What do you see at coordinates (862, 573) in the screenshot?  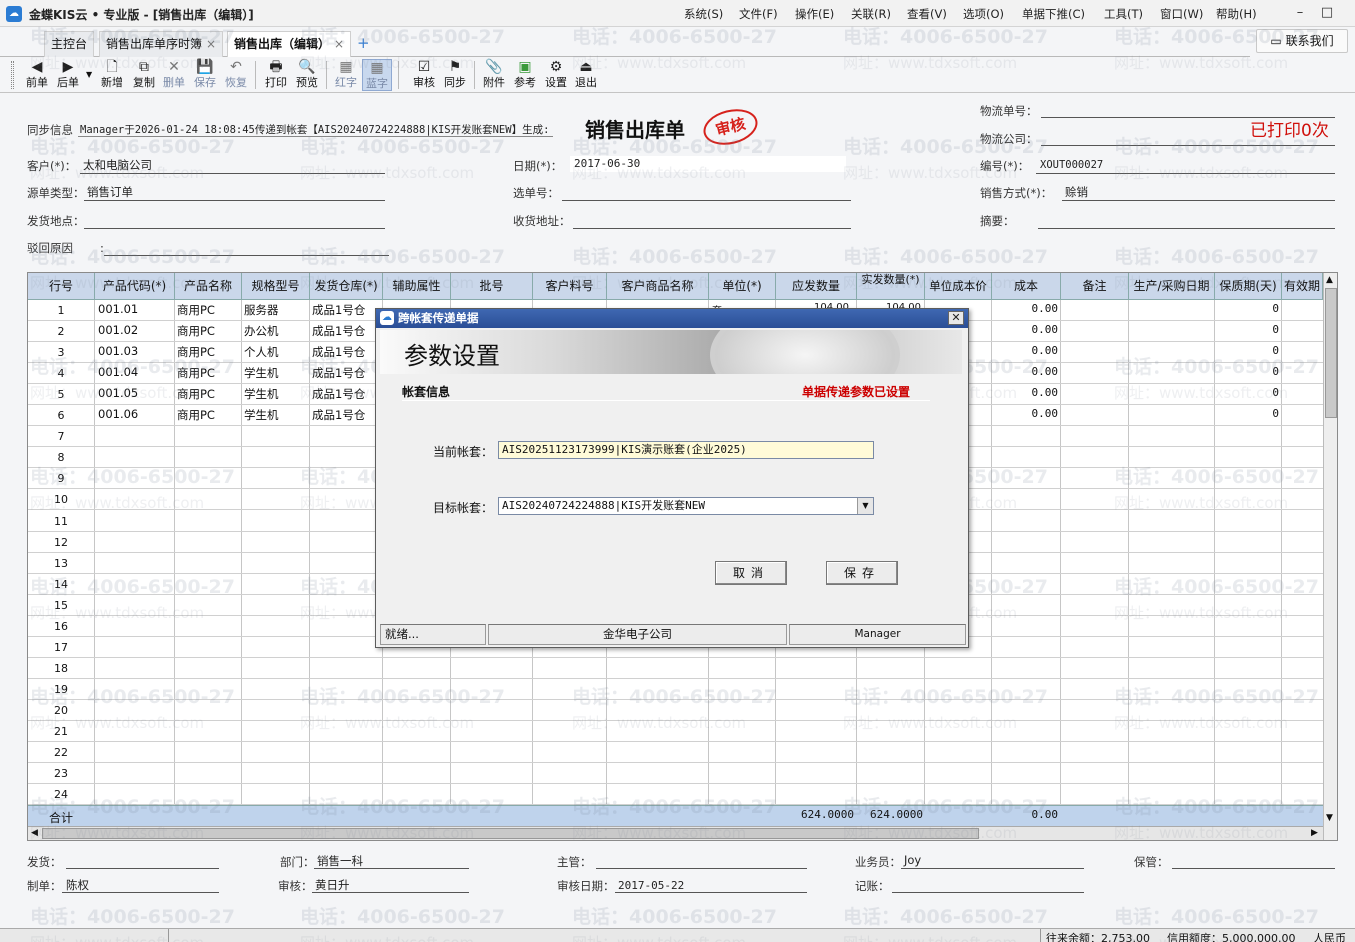 I see `save-settings-button: 保存` at bounding box center [862, 573].